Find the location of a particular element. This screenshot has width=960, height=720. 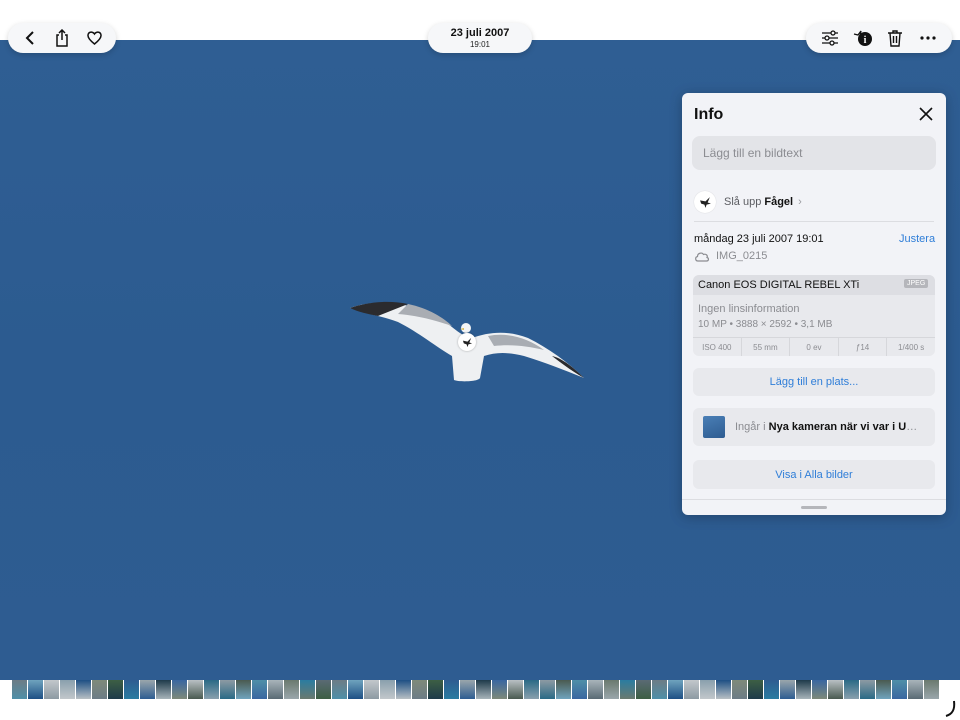

filename-row: IMG_0215 is located at coordinates (730, 256).